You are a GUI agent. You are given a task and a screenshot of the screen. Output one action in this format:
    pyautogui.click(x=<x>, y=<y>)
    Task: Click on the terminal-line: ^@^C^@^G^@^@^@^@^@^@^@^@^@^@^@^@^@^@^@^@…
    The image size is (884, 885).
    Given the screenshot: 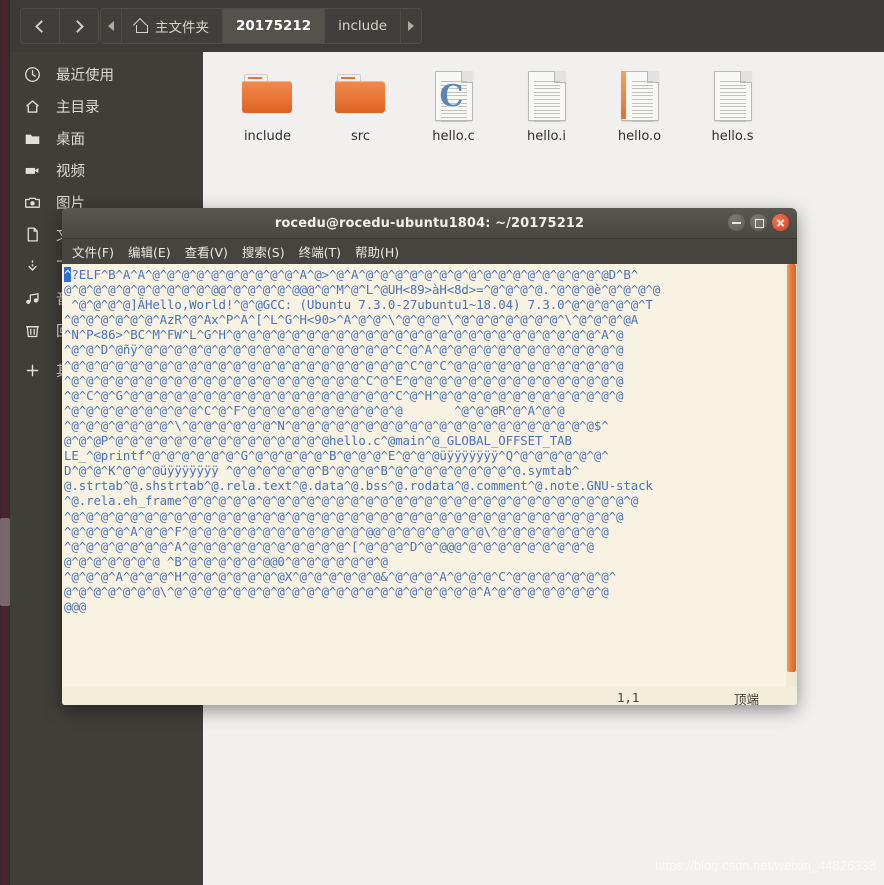 What is the action you would take?
    pyautogui.click(x=344, y=395)
    